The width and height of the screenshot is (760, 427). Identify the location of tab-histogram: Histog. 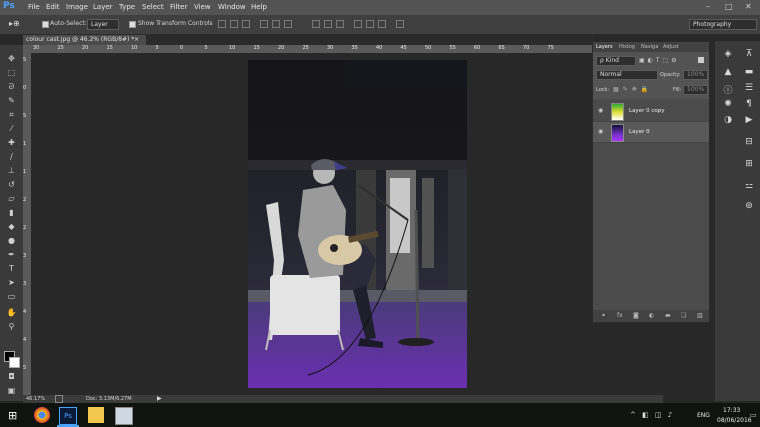
(627, 47).